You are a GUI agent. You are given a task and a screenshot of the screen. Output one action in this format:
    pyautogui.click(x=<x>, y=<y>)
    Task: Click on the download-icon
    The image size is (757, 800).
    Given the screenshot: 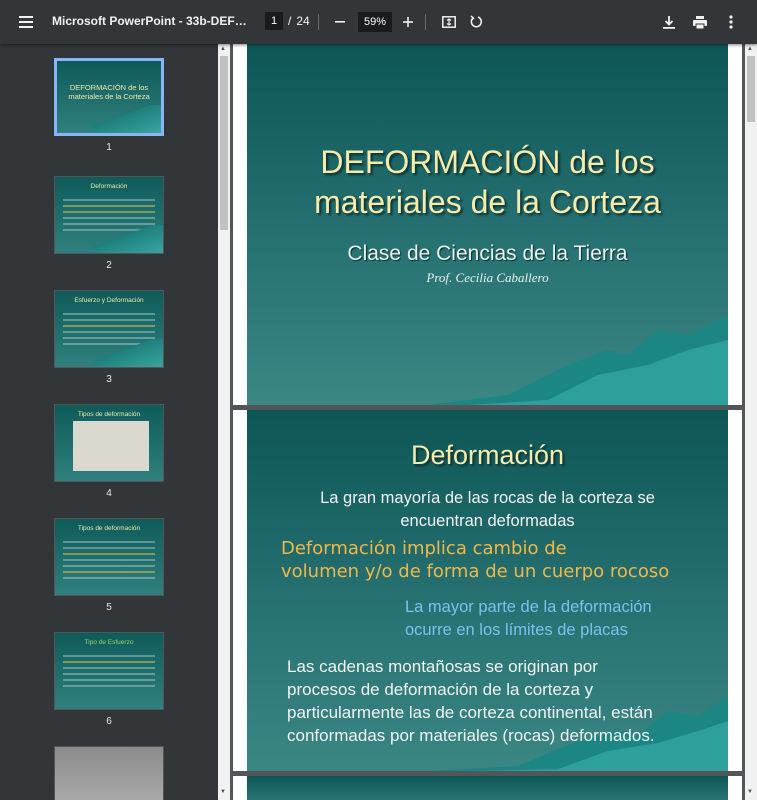 What is the action you would take?
    pyautogui.click(x=669, y=22)
    